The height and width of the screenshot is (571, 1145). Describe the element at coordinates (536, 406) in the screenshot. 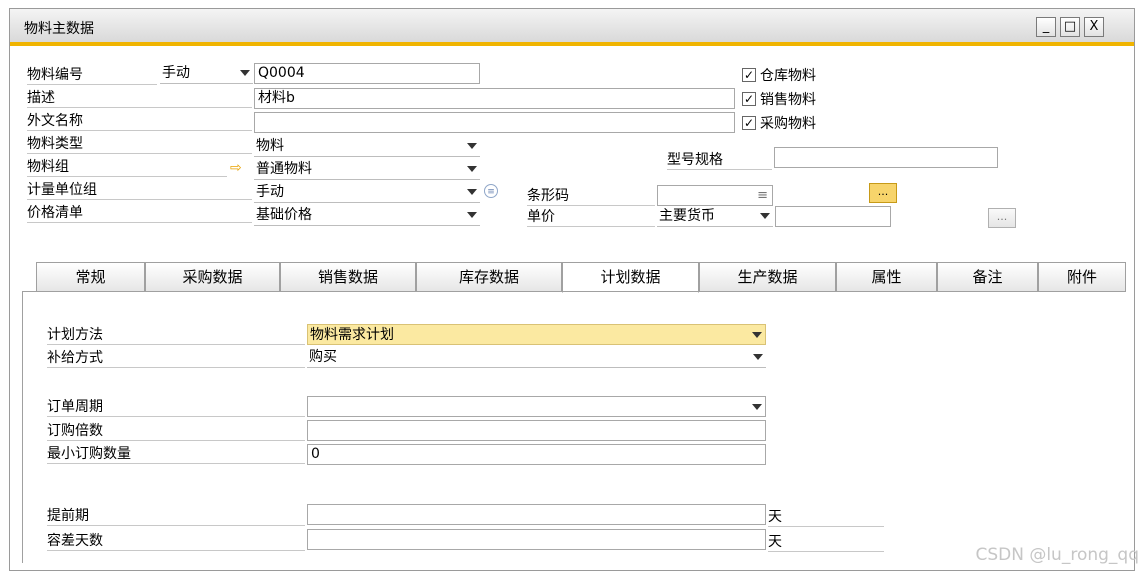

I see `order-interval-select` at that location.